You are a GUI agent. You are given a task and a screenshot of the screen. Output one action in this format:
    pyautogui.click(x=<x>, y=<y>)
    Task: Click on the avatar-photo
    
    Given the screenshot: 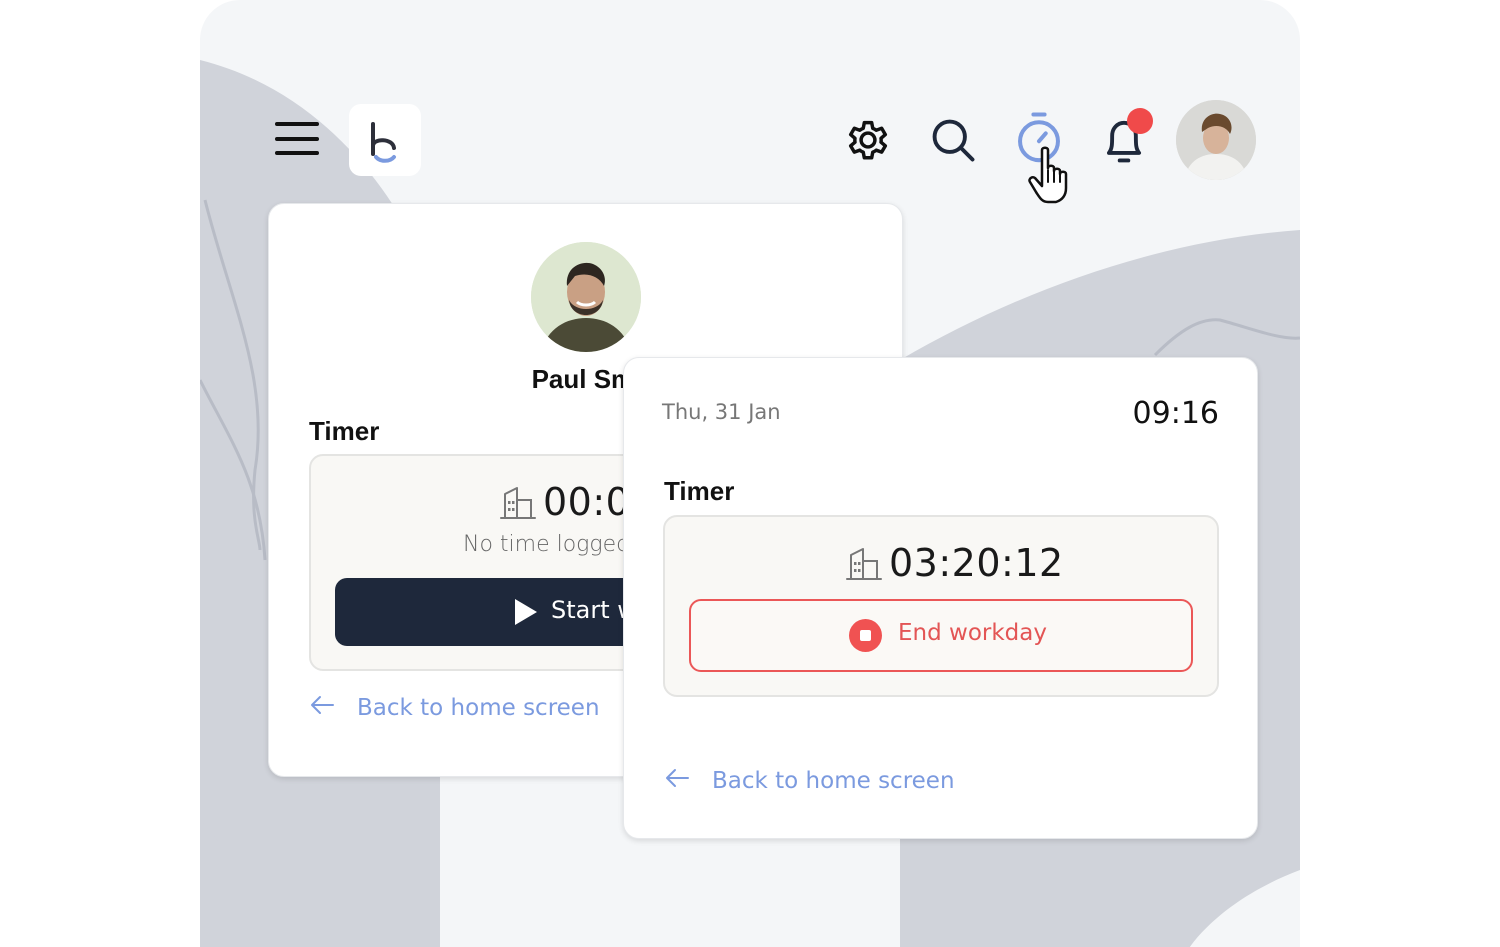 What is the action you would take?
    pyautogui.click(x=1216, y=140)
    